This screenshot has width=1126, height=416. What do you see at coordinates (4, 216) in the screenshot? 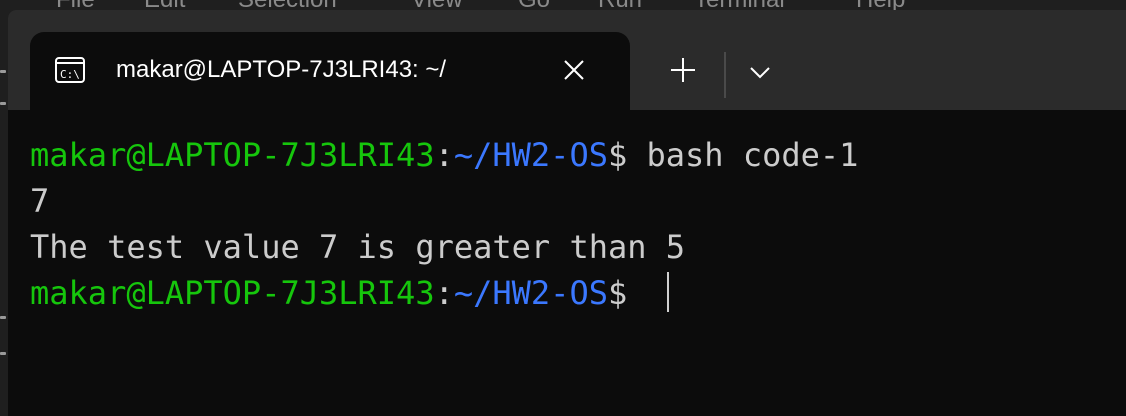
I see `background-editor-edge` at bounding box center [4, 216].